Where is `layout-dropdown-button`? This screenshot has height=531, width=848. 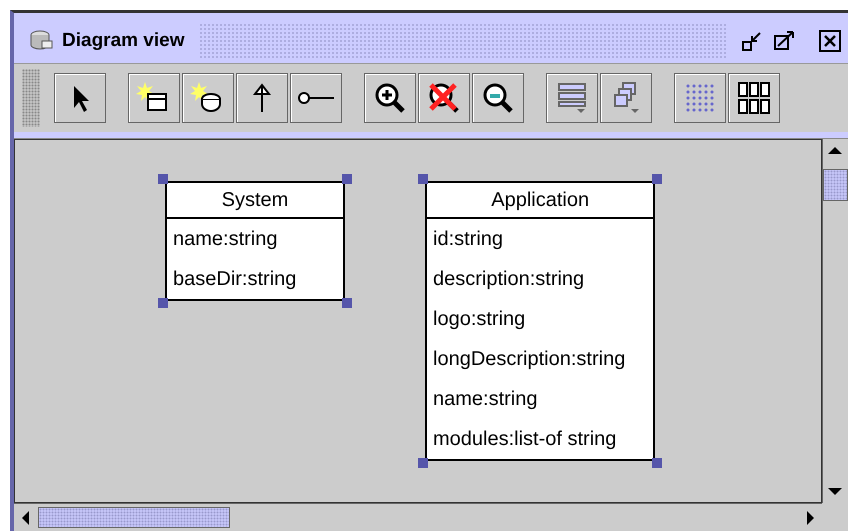
layout-dropdown-button is located at coordinates (572, 98).